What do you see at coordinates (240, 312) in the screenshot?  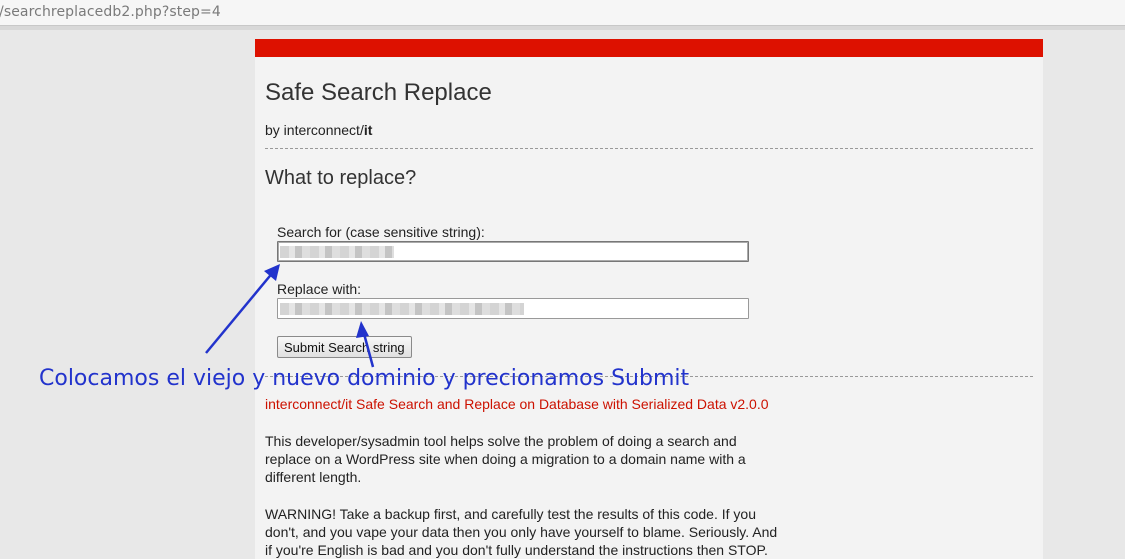 I see `arrow-to-search-input` at bounding box center [240, 312].